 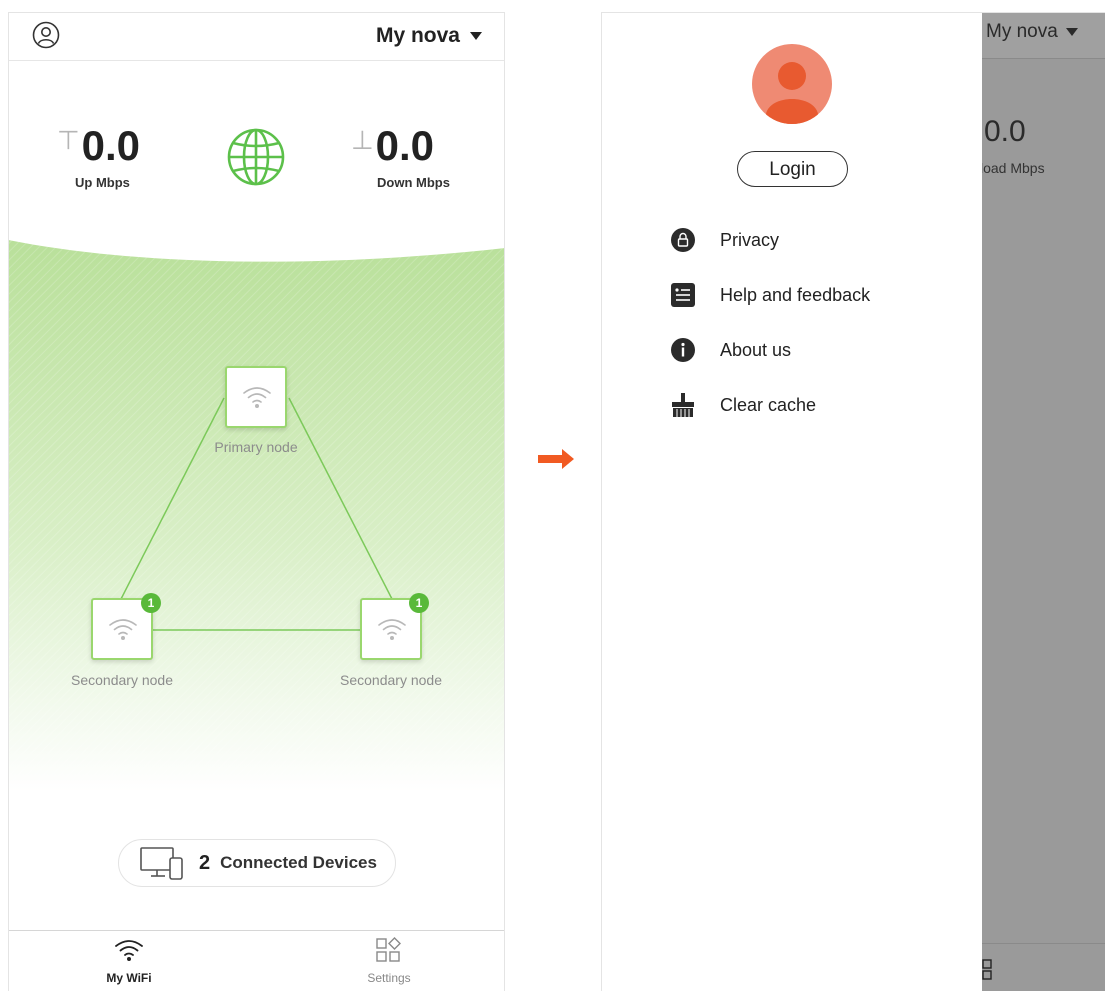 I want to click on menu-item-help-feedback: Help and feedback, so click(x=769, y=295).